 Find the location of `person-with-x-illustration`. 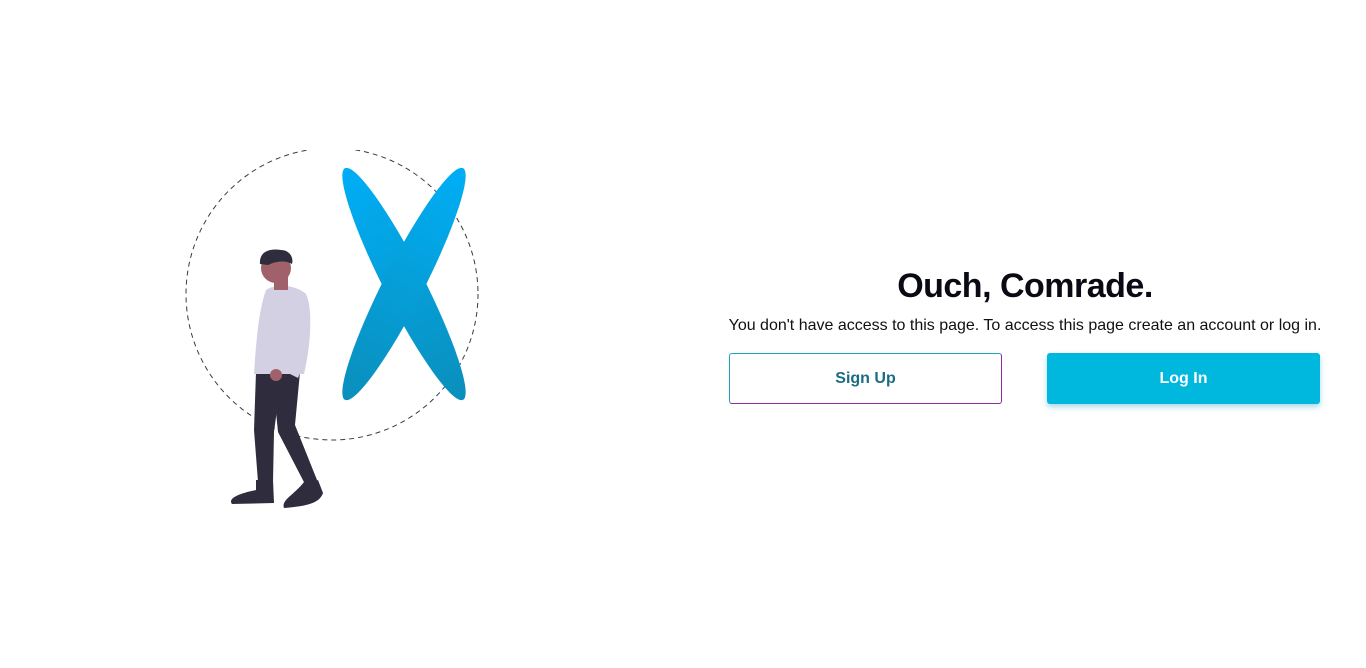

person-with-x-illustration is located at coordinates (332, 327).